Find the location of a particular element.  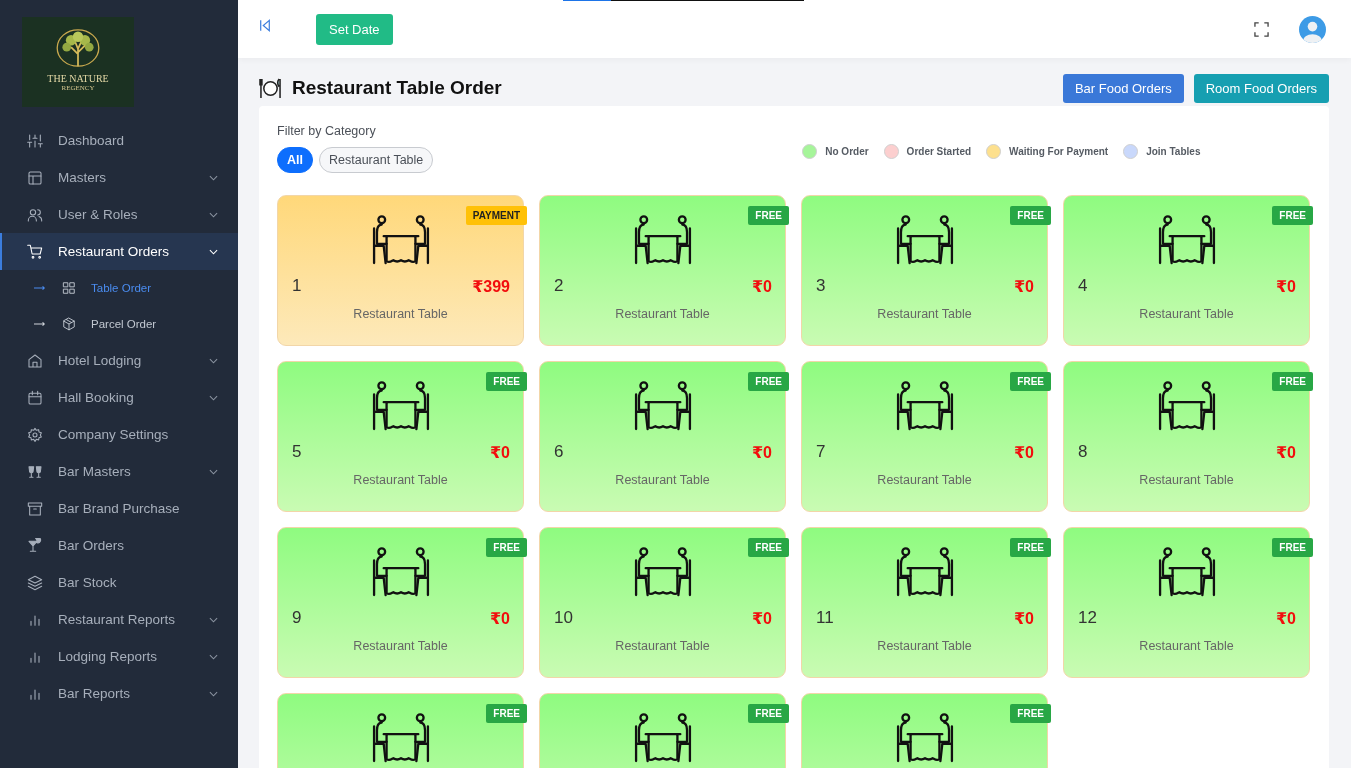

table-card: FREE 9 ₹0 Restaurant Table is located at coordinates (400, 602).